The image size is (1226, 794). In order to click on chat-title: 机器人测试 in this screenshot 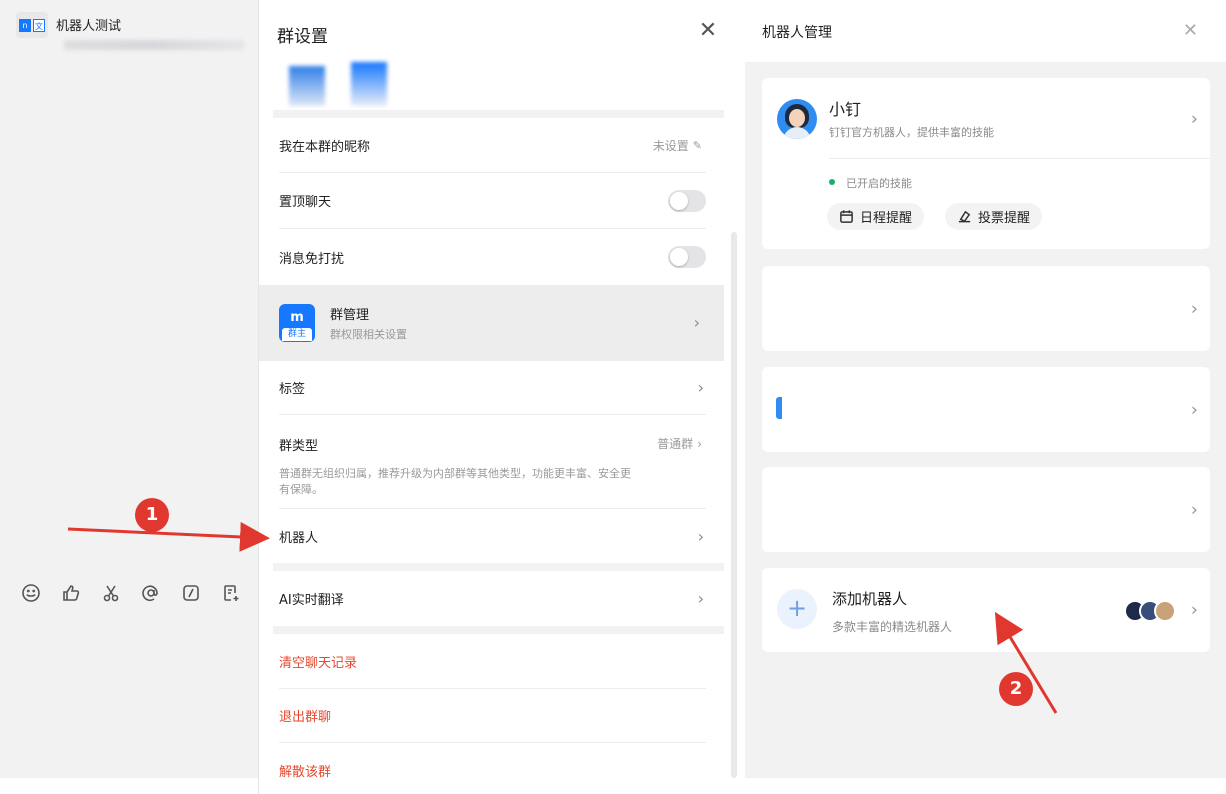, I will do `click(89, 26)`.